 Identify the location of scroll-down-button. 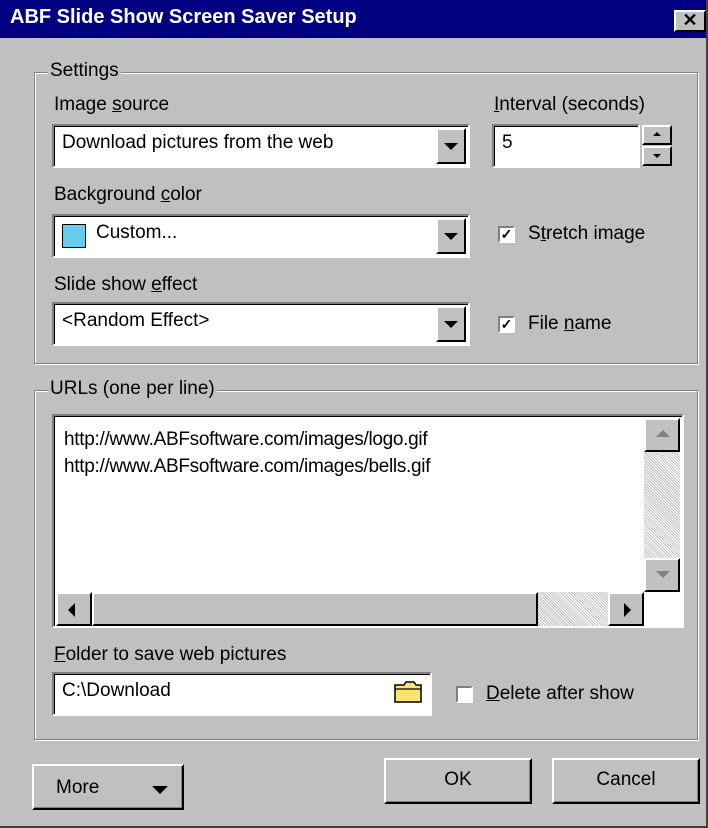
(662, 575).